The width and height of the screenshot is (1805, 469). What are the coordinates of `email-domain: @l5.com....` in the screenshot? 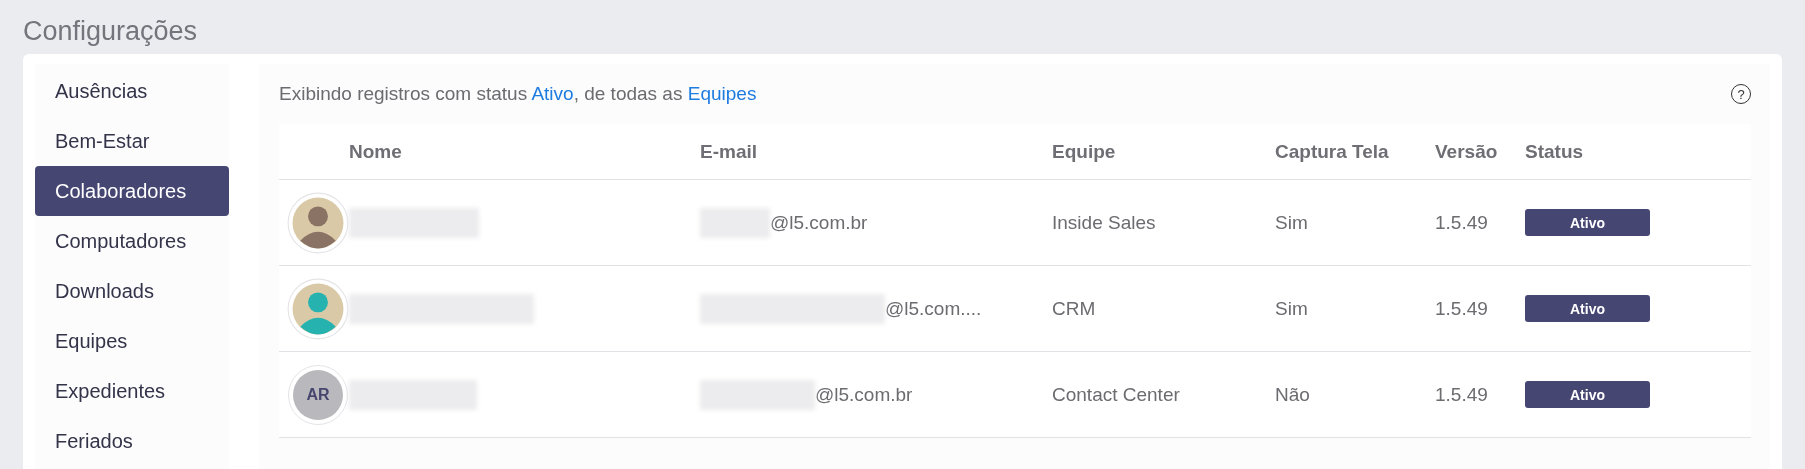 It's located at (933, 308).